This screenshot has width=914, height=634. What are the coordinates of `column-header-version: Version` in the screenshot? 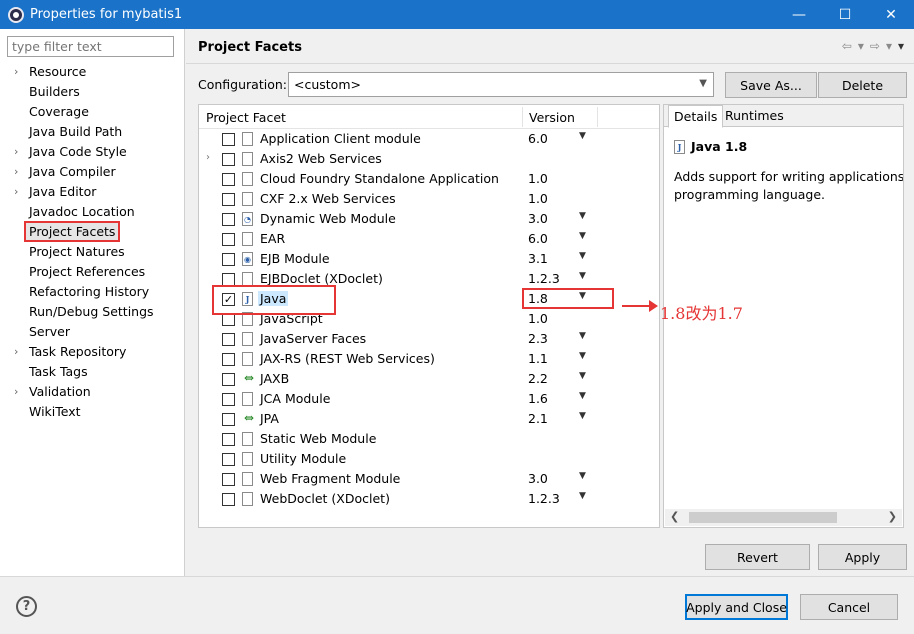 It's located at (552, 117).